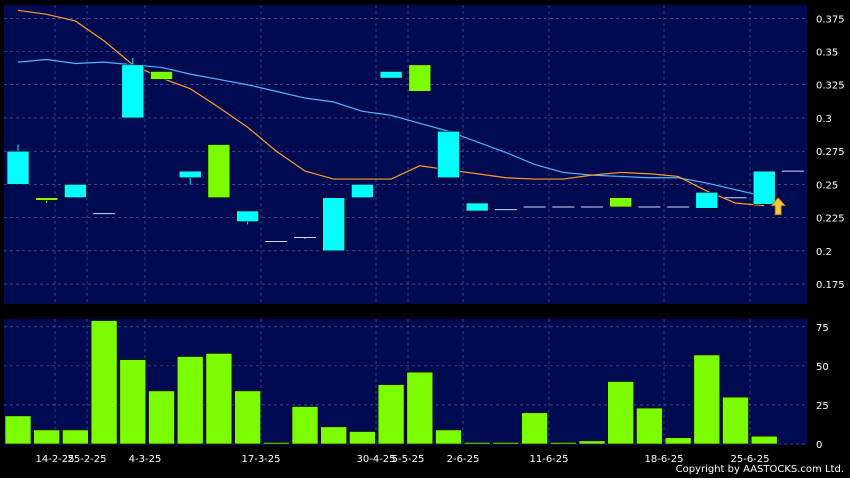 Image resolution: width=850 pixels, height=478 pixels. What do you see at coordinates (822, 387) in the screenshot?
I see `volume-axis-ticks: 0 25 50 75` at bounding box center [822, 387].